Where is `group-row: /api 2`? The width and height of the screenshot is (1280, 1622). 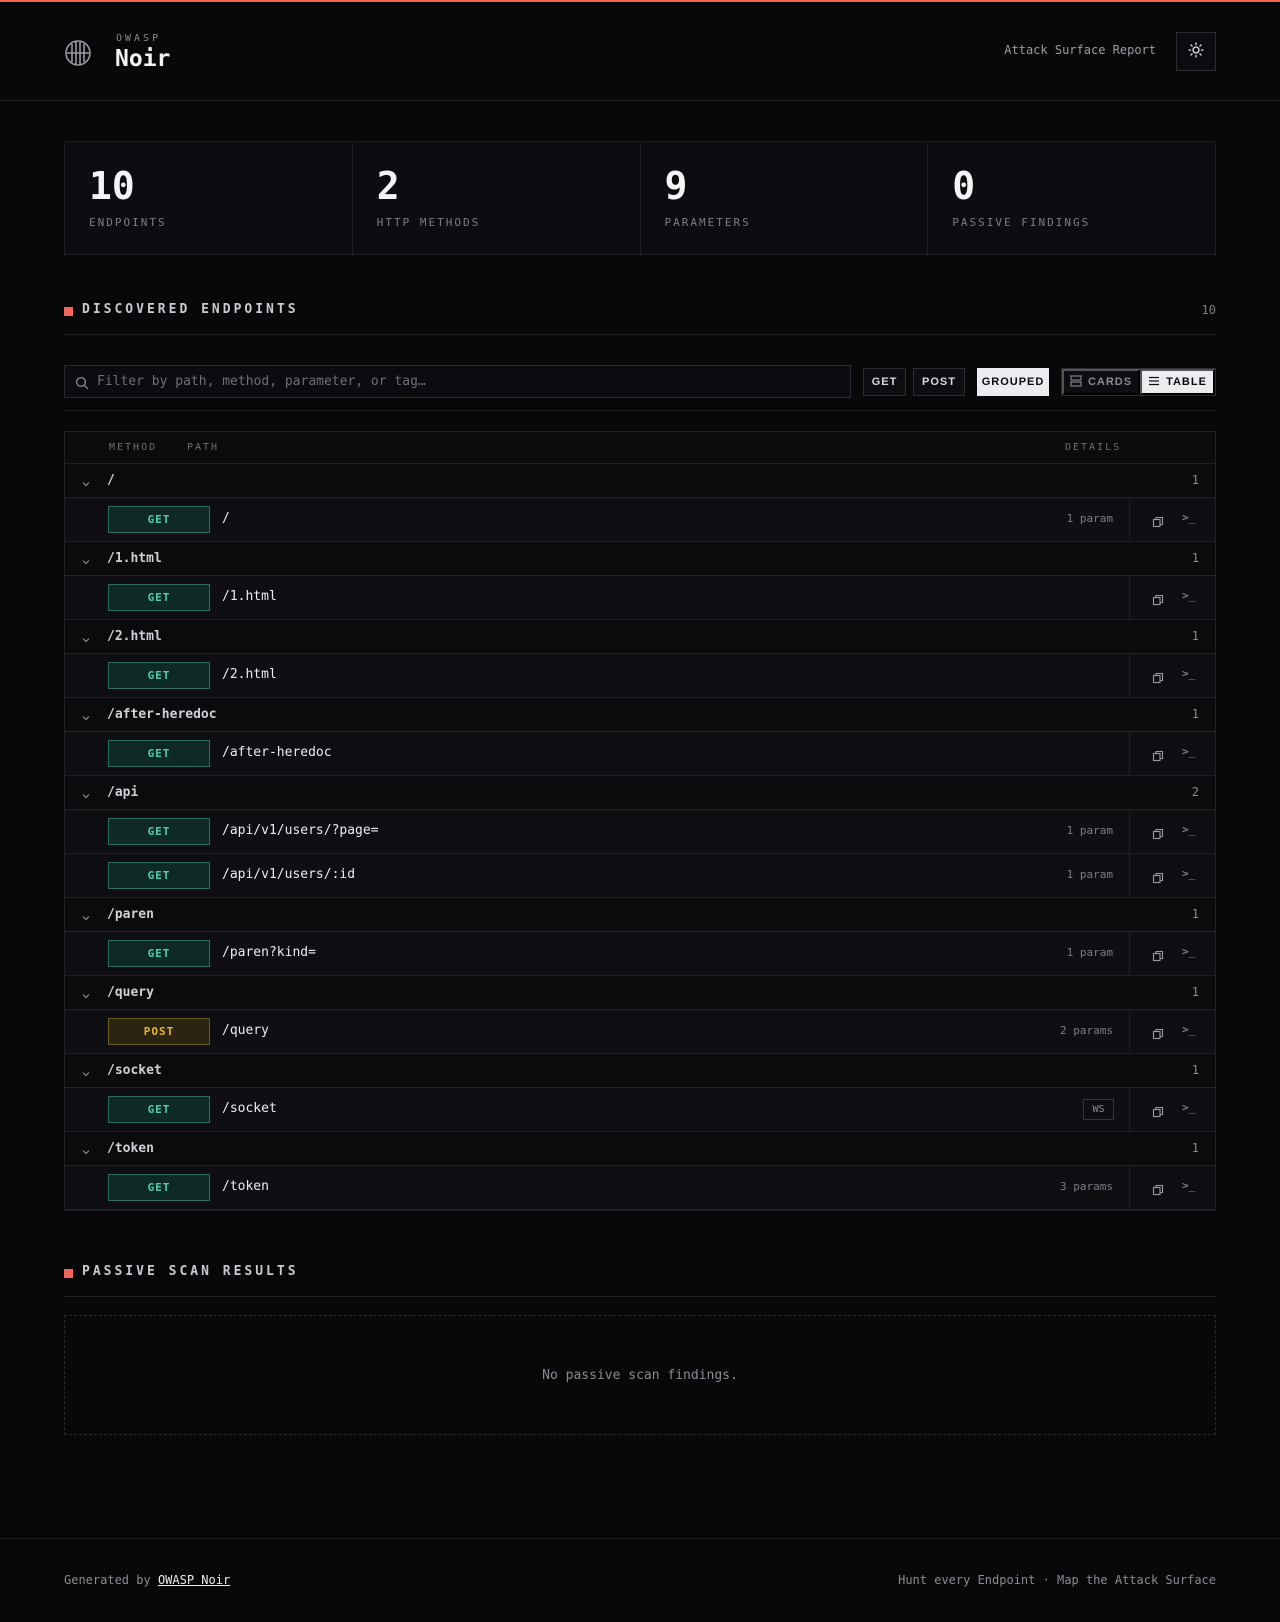 group-row: /api 2 is located at coordinates (640, 793).